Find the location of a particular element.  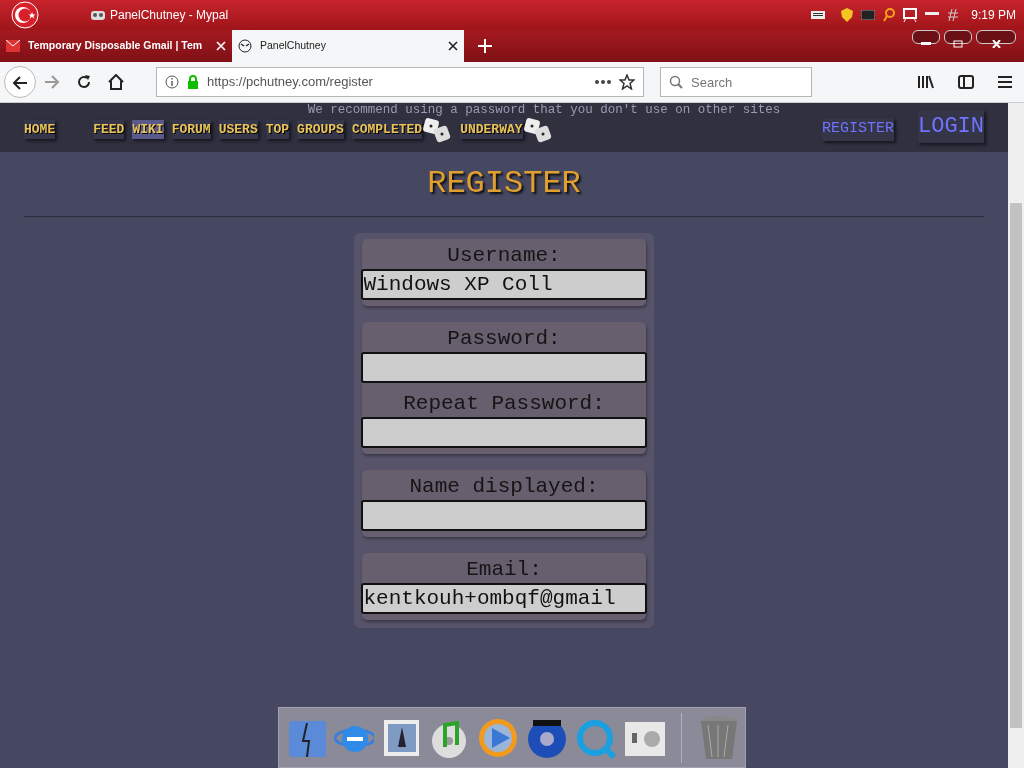

mask-icon is located at coordinates (245, 46).